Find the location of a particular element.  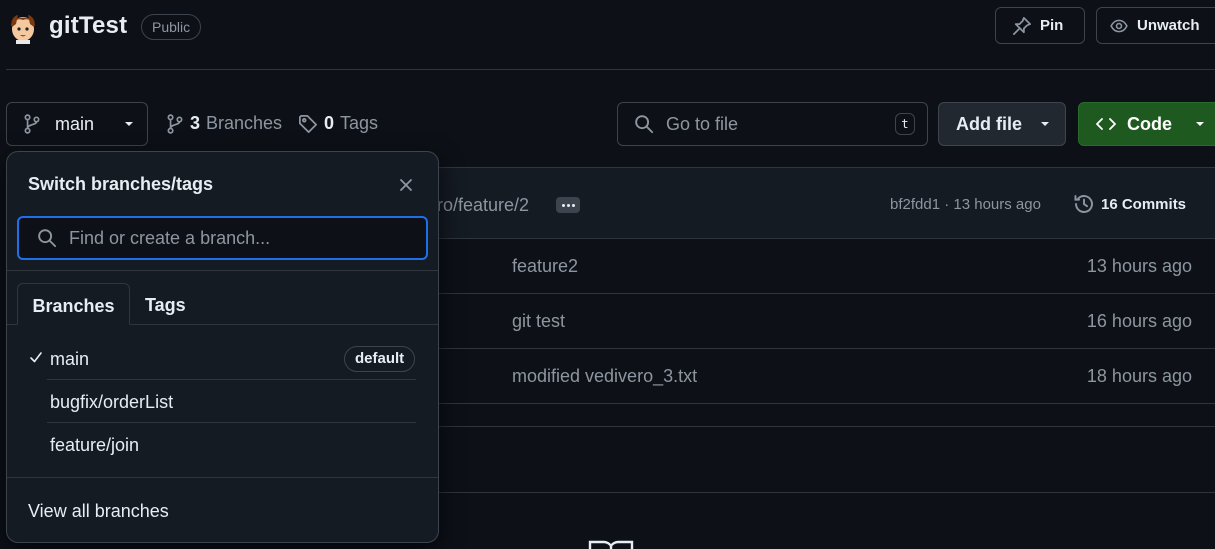

unwatch-label: Unwatch is located at coordinates (1168, 25).